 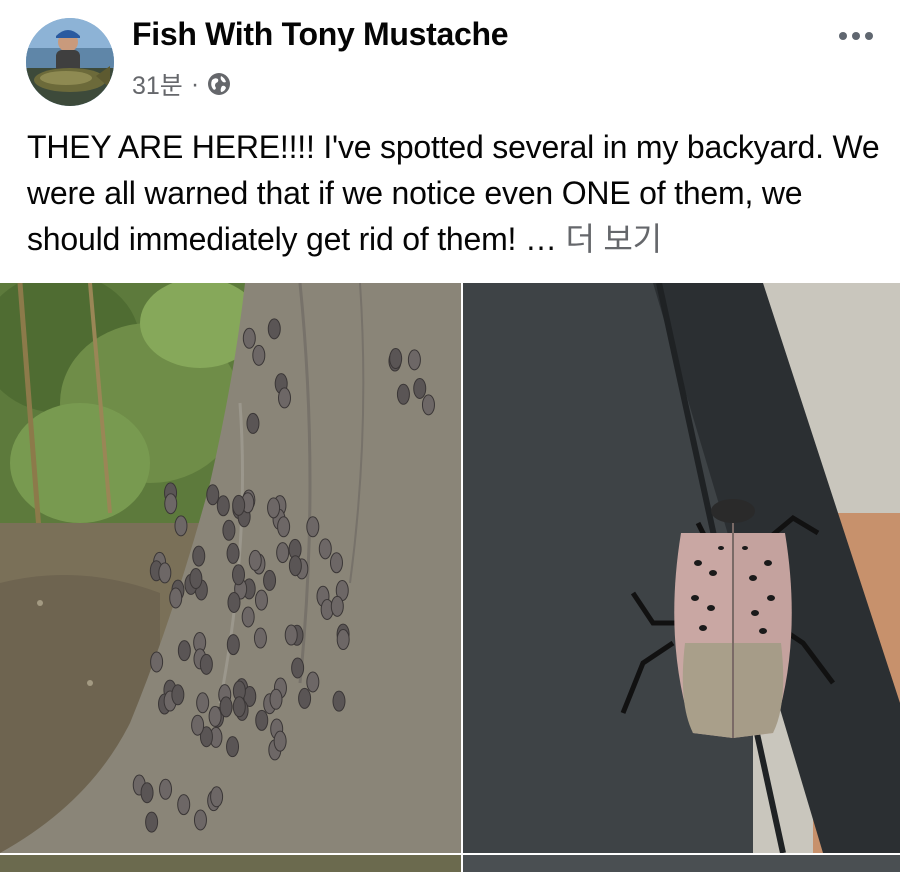 What do you see at coordinates (681, 863) in the screenshot?
I see `next-photo-row-right` at bounding box center [681, 863].